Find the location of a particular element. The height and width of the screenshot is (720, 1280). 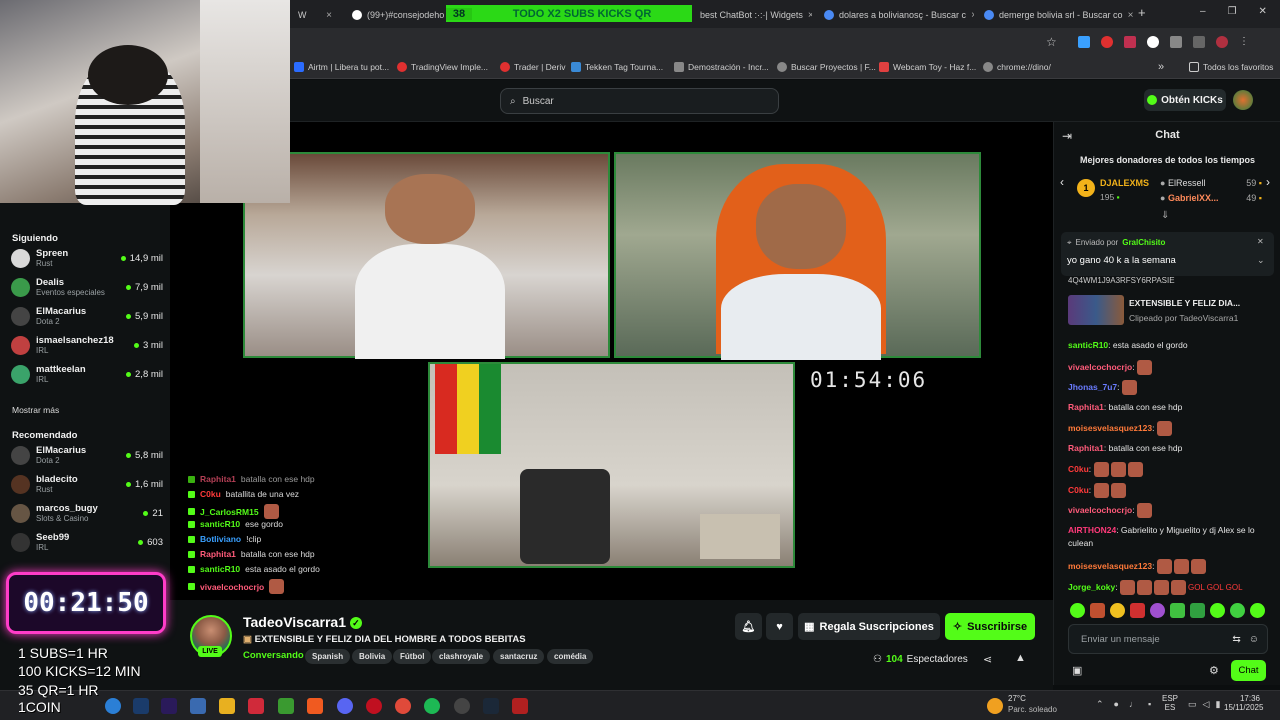

tag-chip: comédia is located at coordinates (570, 656).